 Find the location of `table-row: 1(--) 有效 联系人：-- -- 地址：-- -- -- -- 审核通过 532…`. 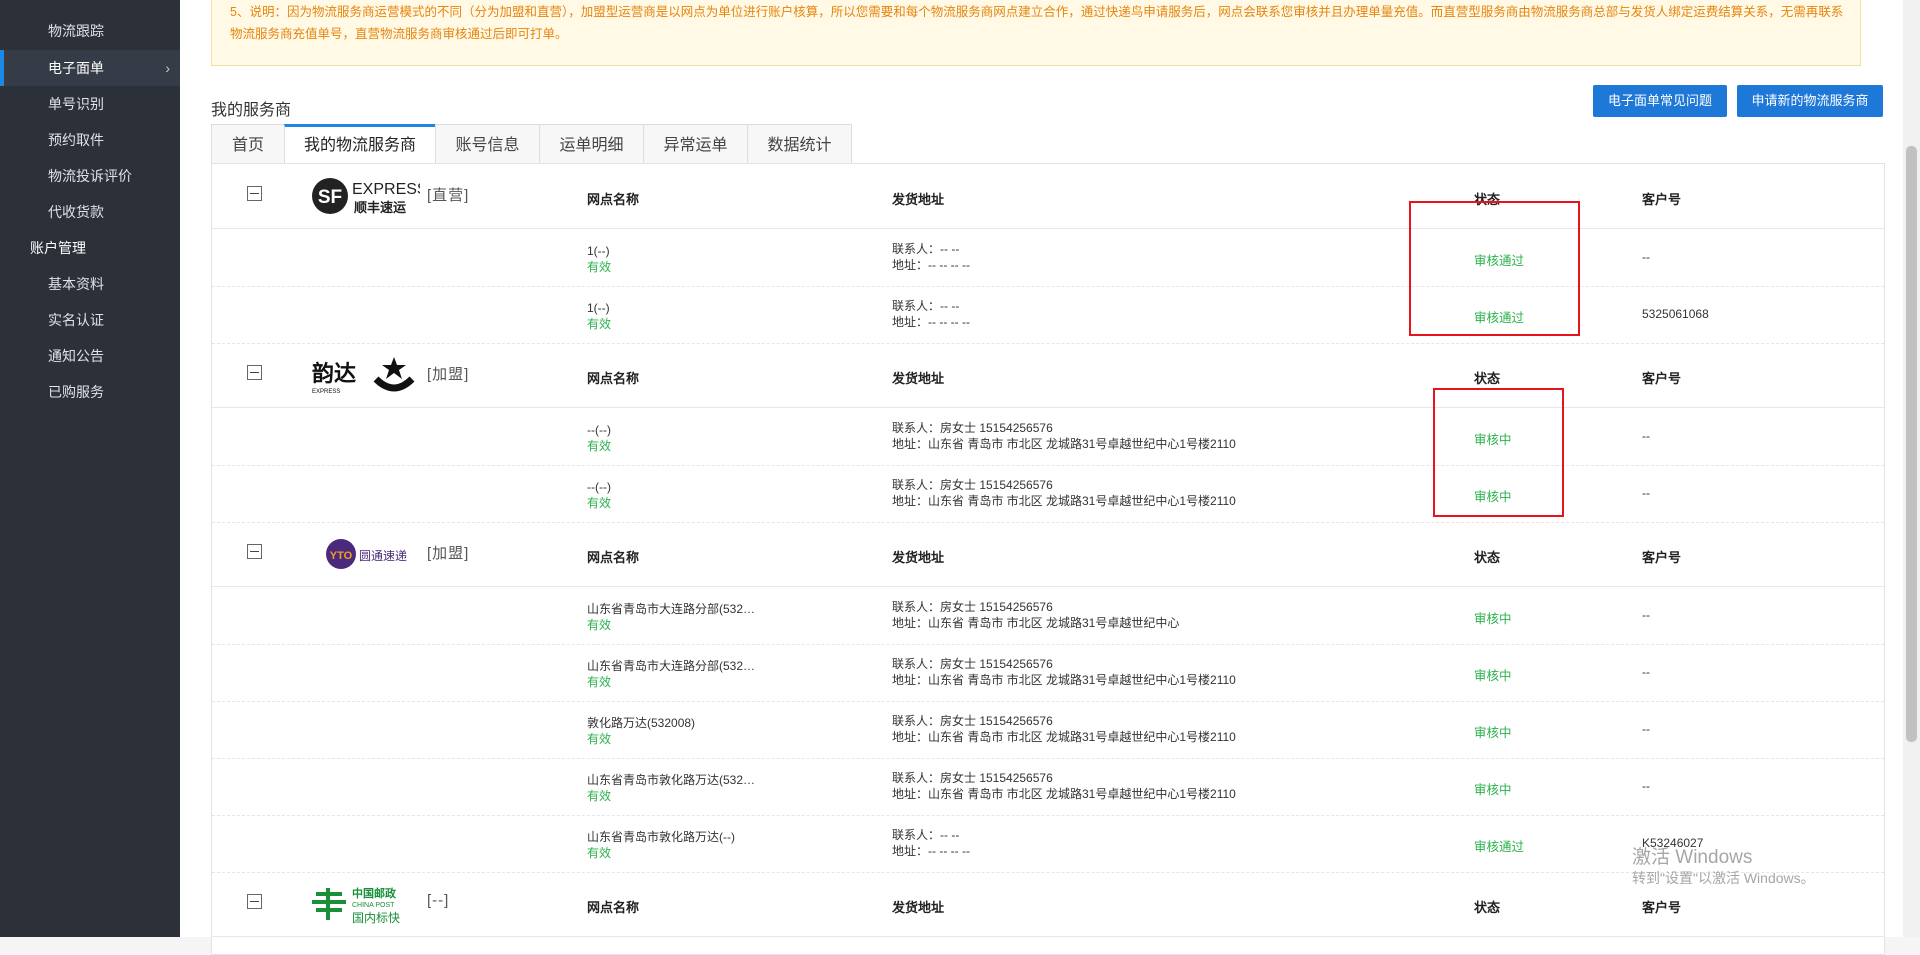

table-row: 1(--) 有效 联系人：-- -- 地址：-- -- -- -- 审核通过 532… is located at coordinates (1048, 315).